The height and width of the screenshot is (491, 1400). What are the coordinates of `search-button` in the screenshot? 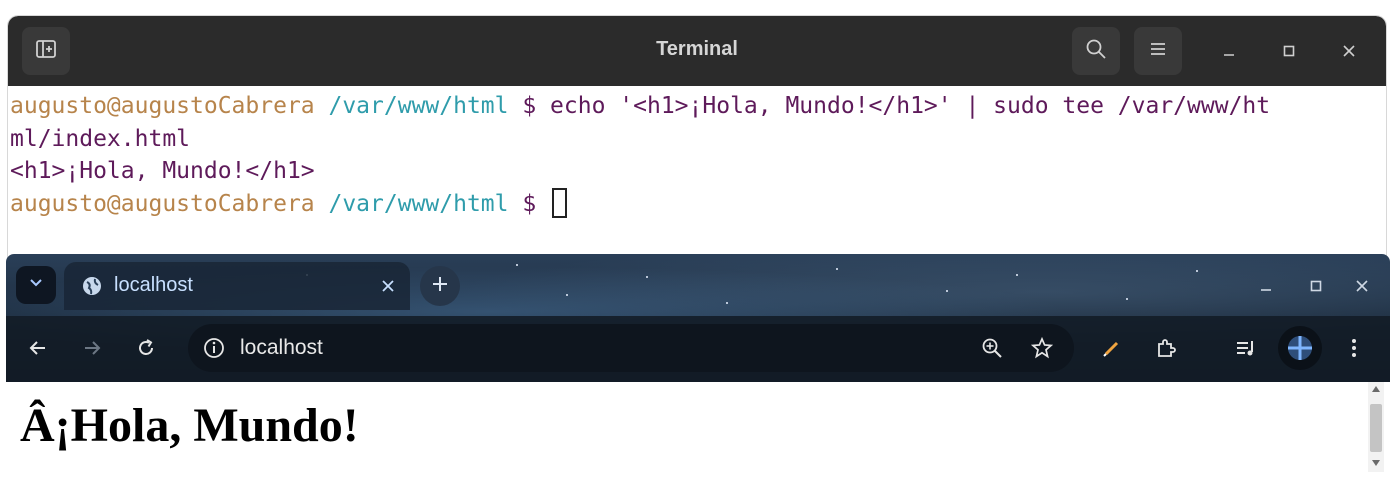 It's located at (1096, 51).